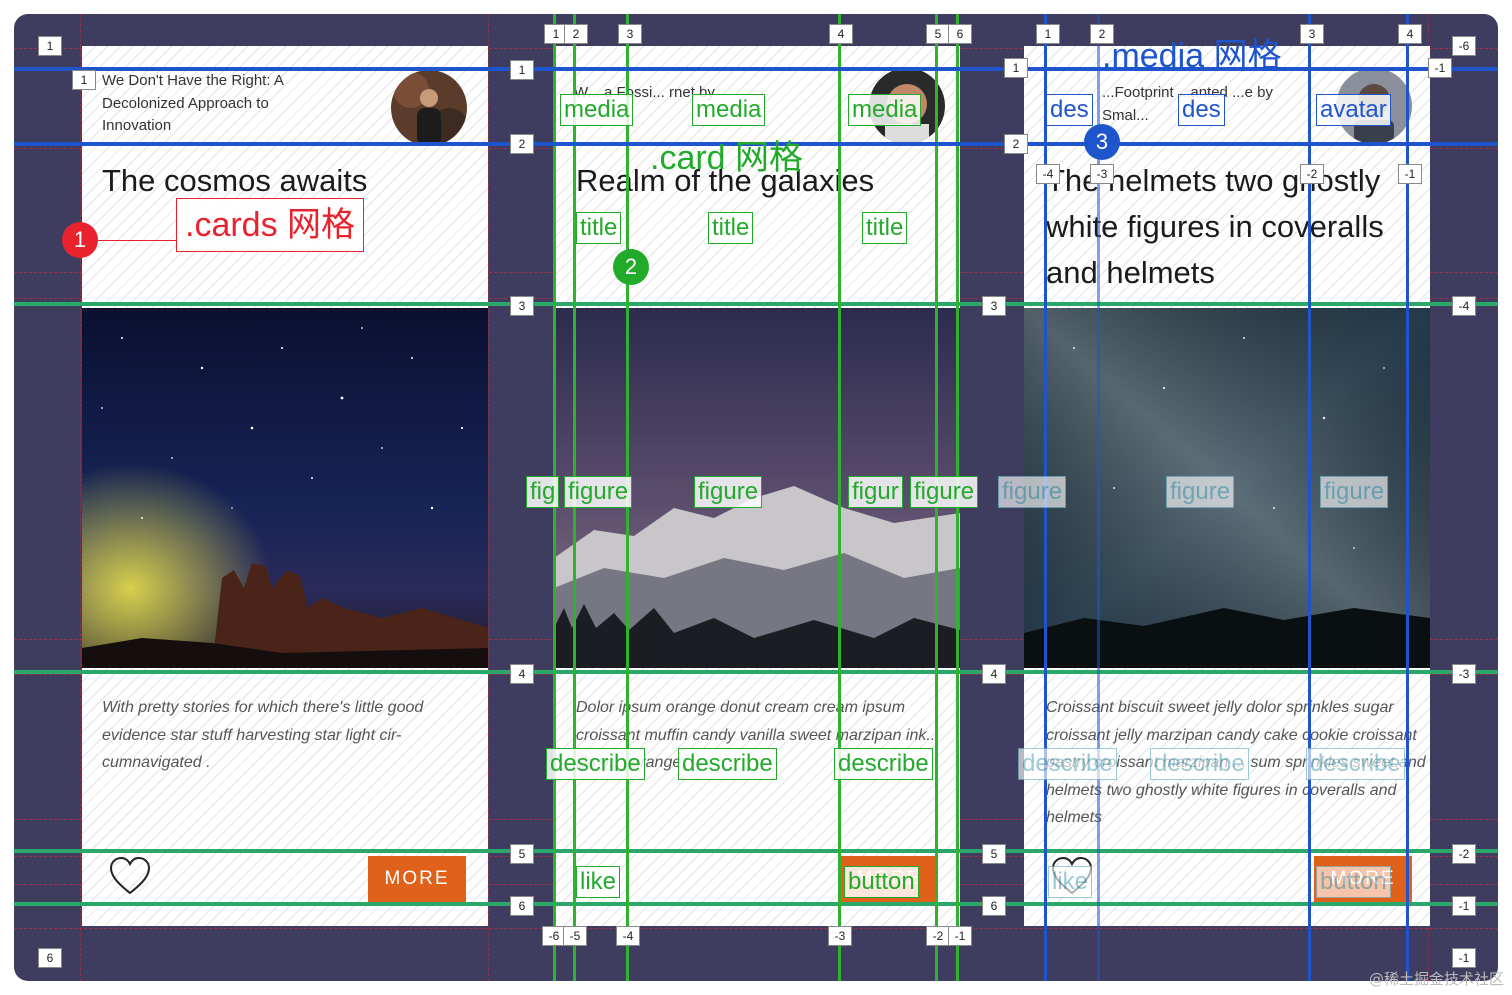 This screenshot has width=1512, height=995. What do you see at coordinates (839, 497) in the screenshot?
I see `card-grid-column-line` at bounding box center [839, 497].